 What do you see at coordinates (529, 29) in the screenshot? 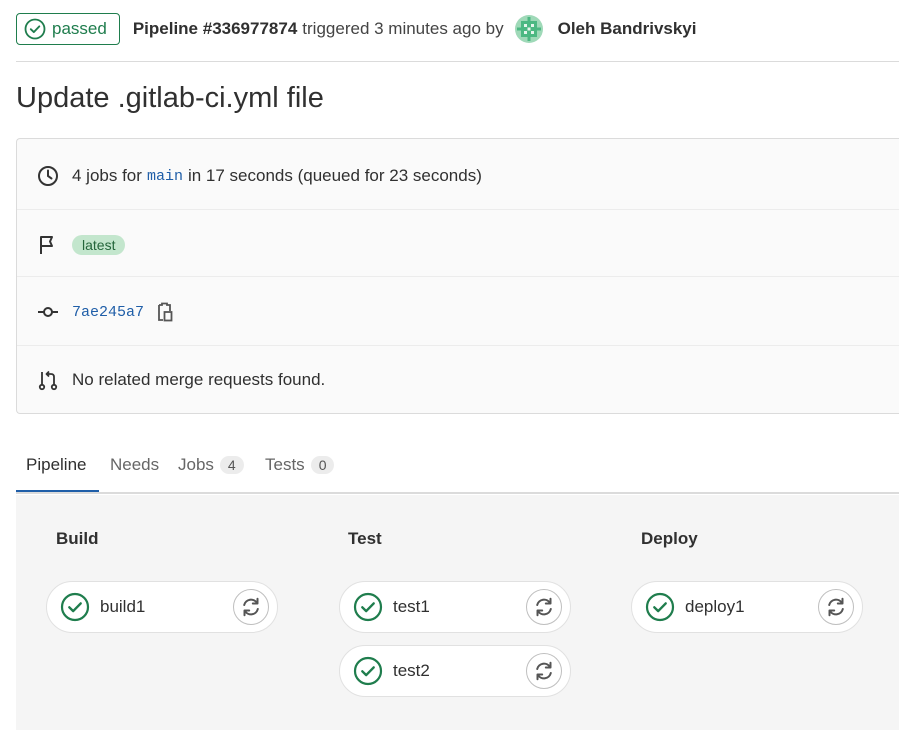
I see `avatar` at bounding box center [529, 29].